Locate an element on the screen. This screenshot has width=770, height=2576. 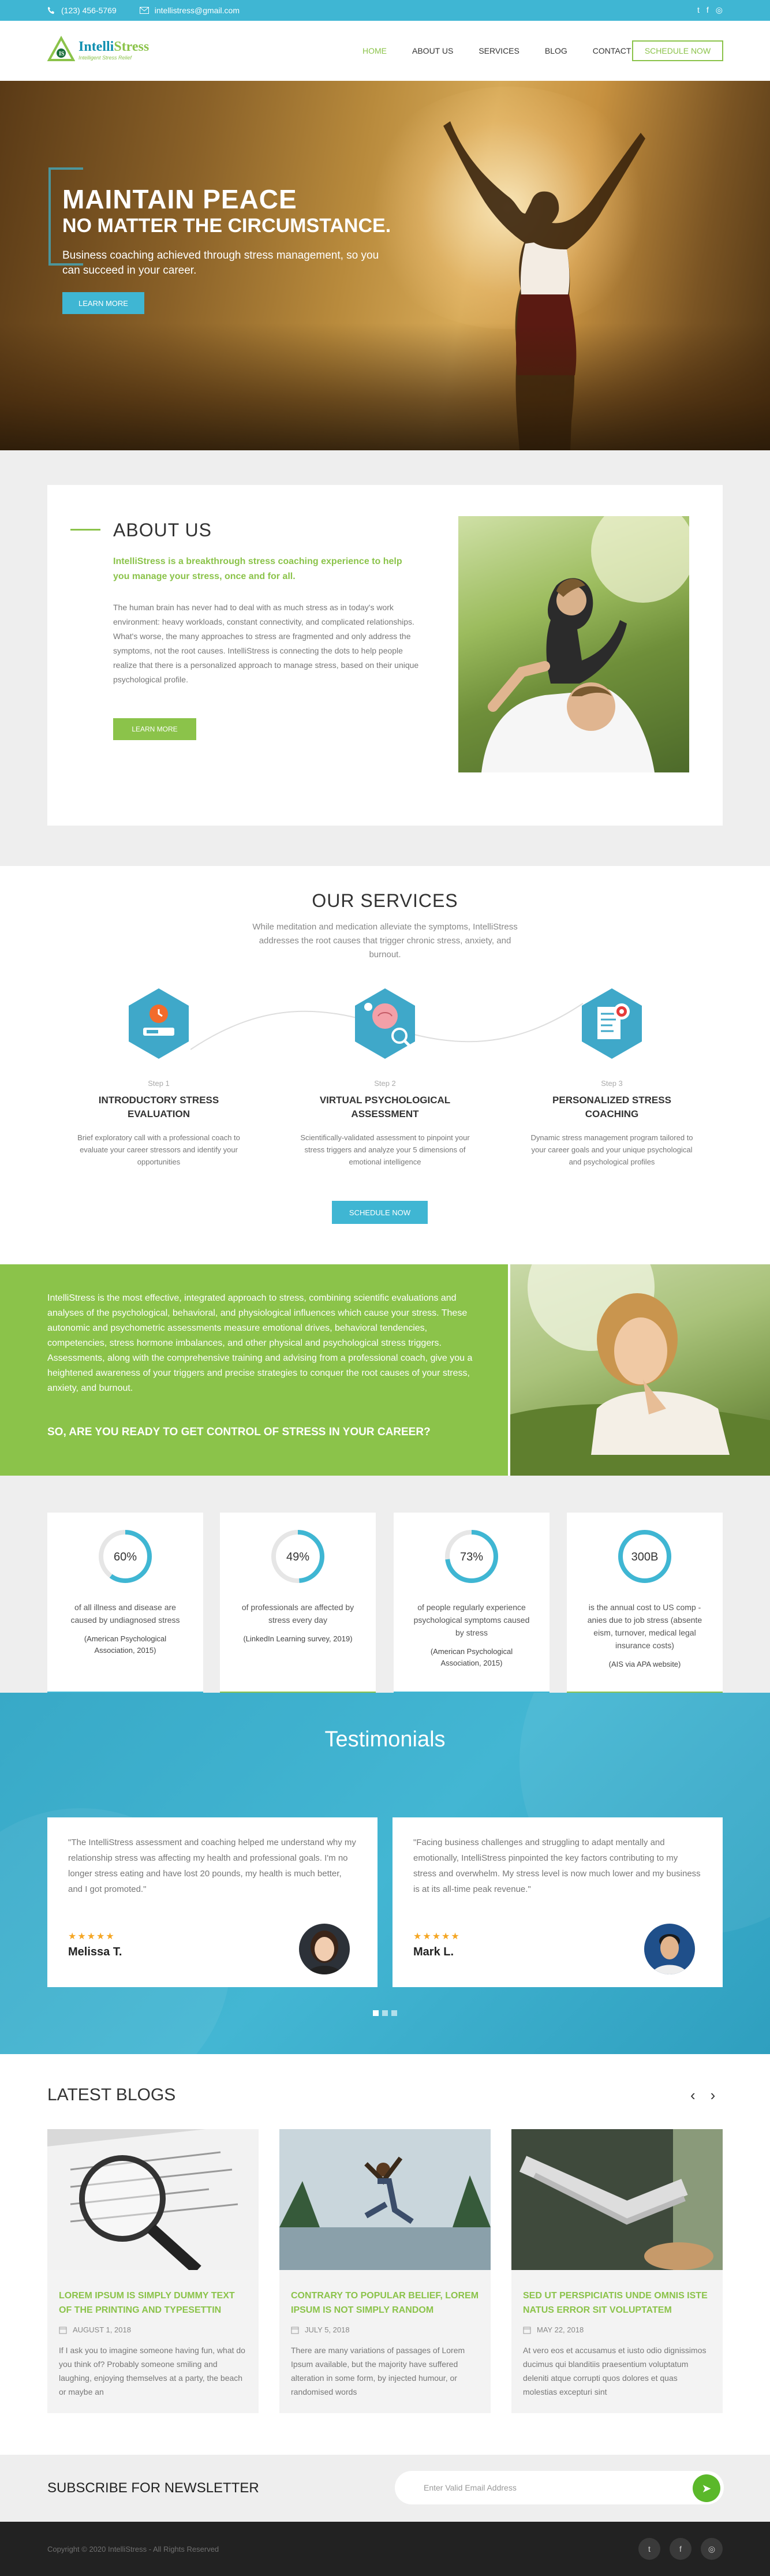
blog-date: AUGUST 1, 2018 is located at coordinates (153, 2329).